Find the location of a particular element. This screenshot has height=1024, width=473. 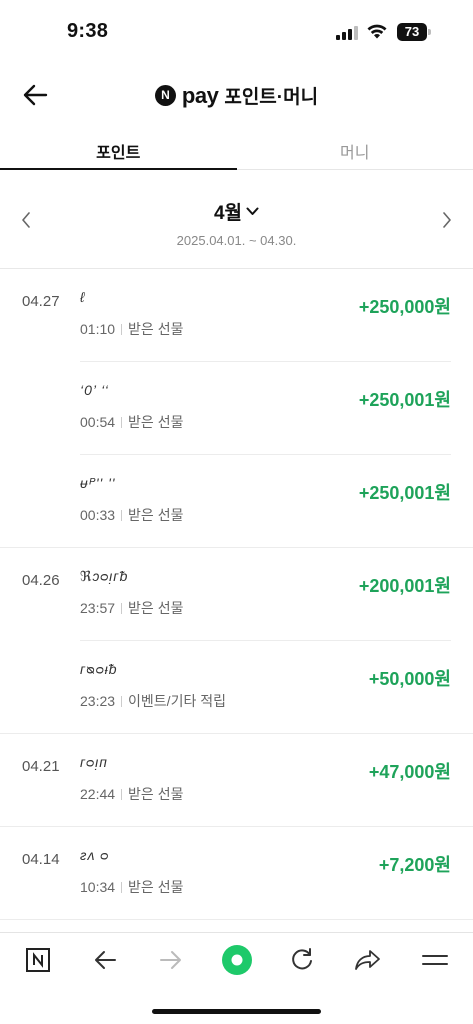

browser-back-button is located at coordinates (105, 960).